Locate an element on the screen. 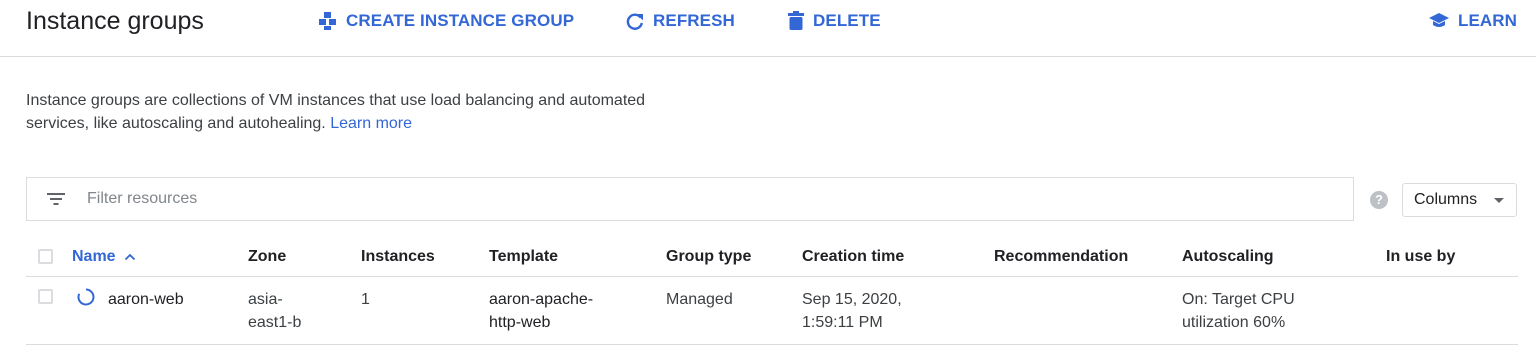 Image resolution: width=1536 pixels, height=346 pixels. create-instance-group-button: CREATE INSTANCE GROUP is located at coordinates (446, 21).